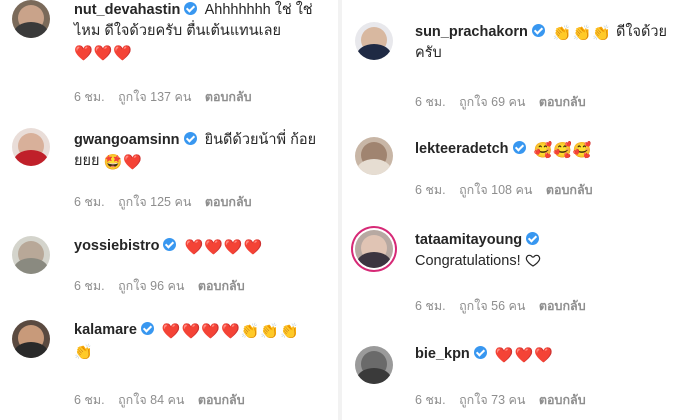 This screenshot has height=420, width=695. What do you see at coordinates (105, 330) in the screenshot?
I see `username-link: kalamare` at bounding box center [105, 330].